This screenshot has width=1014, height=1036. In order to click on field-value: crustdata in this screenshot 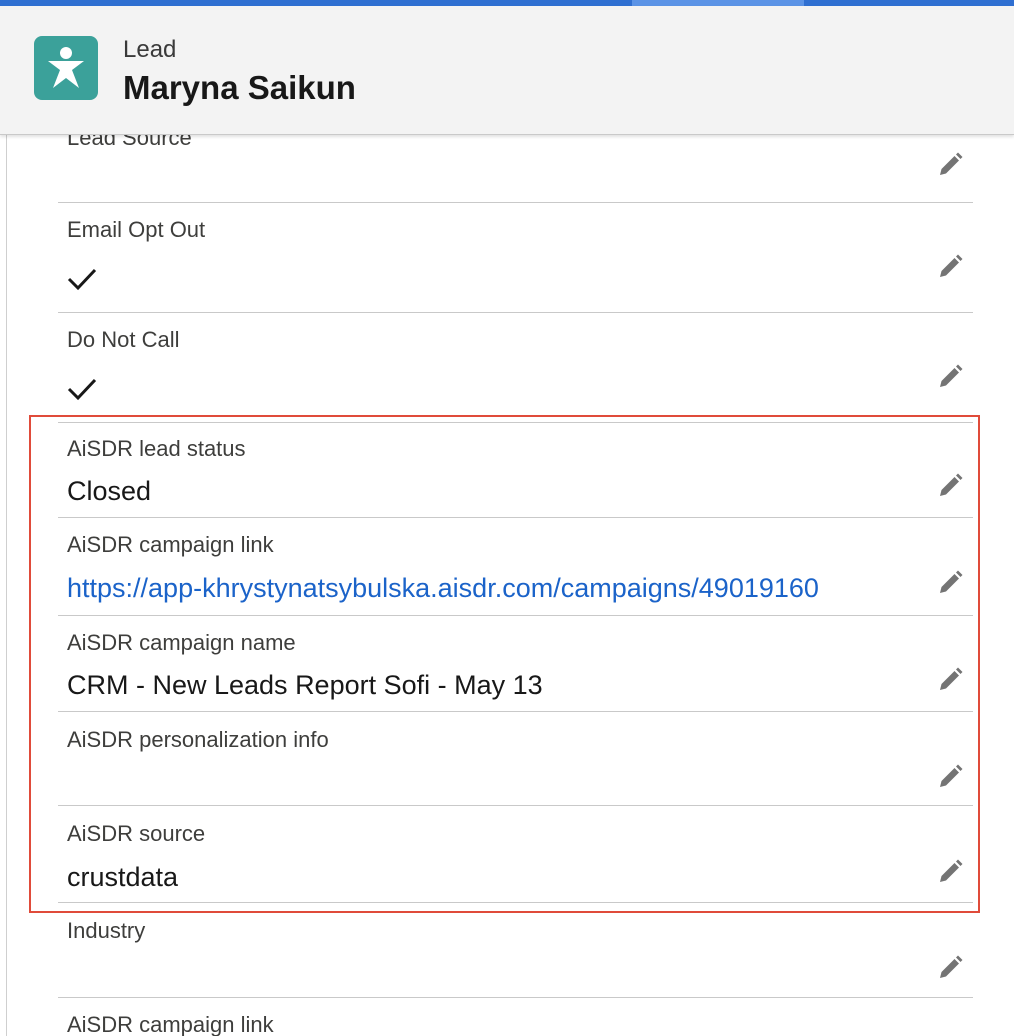, I will do `click(123, 877)`.